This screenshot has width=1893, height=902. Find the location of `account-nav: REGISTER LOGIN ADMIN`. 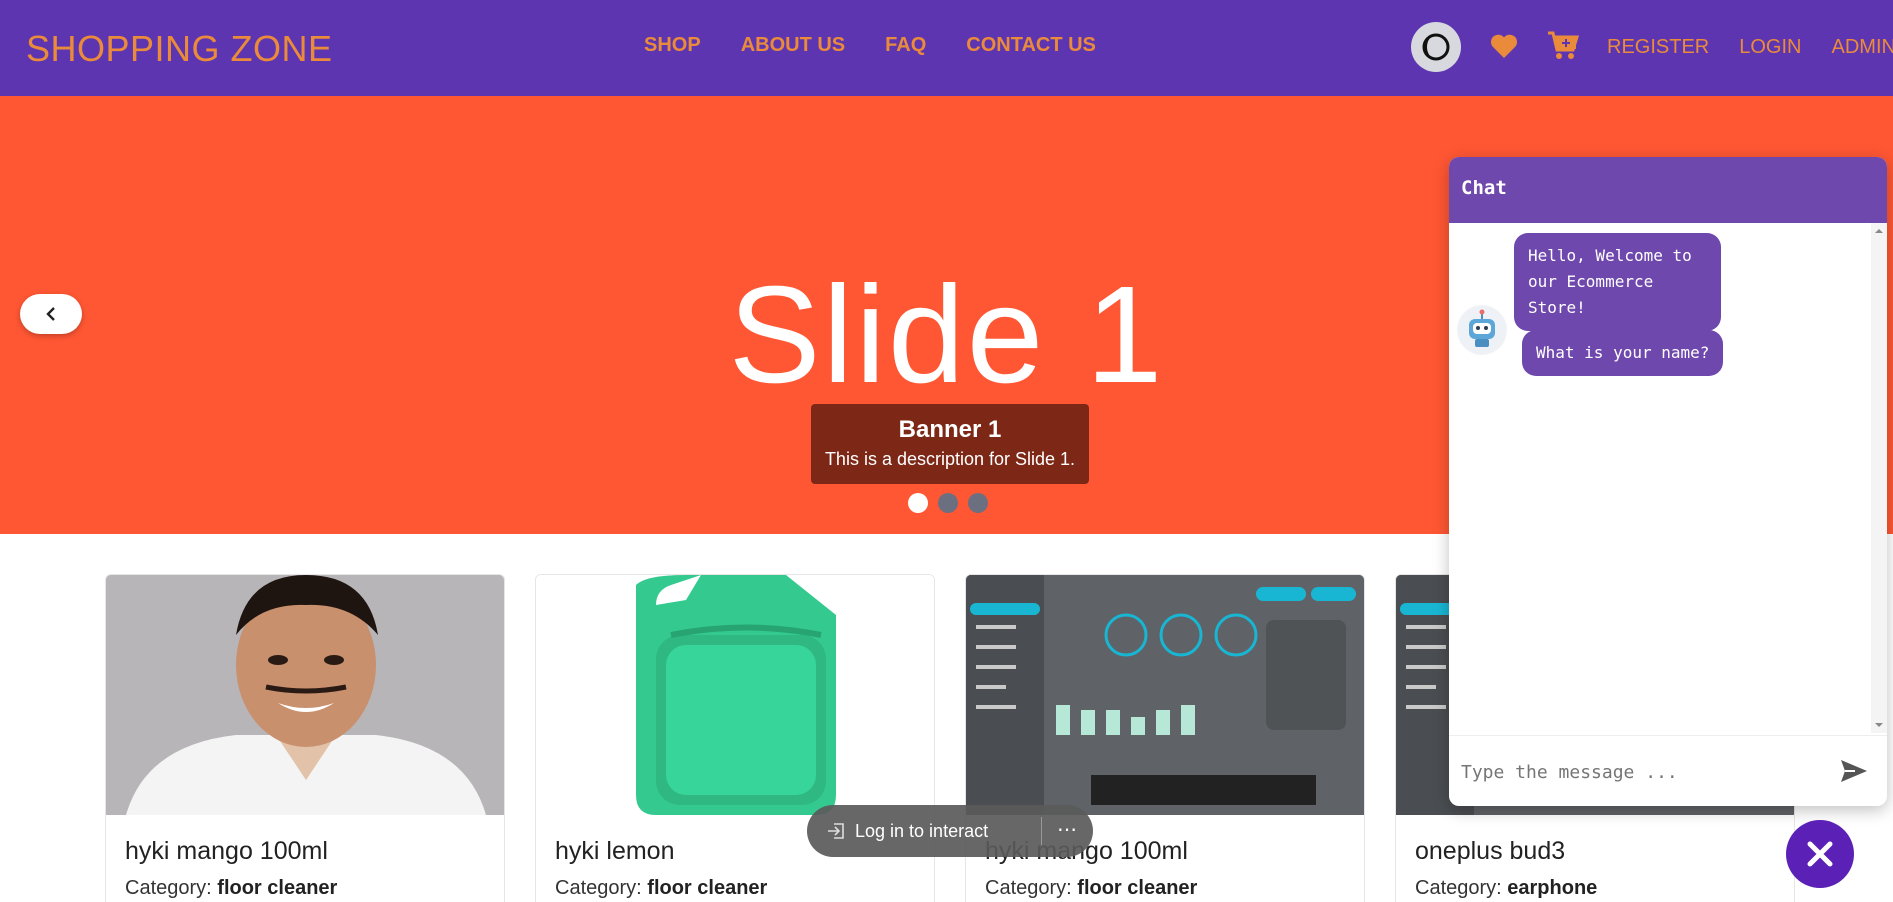

account-nav: REGISTER LOGIN ADMIN is located at coordinates (1750, 47).